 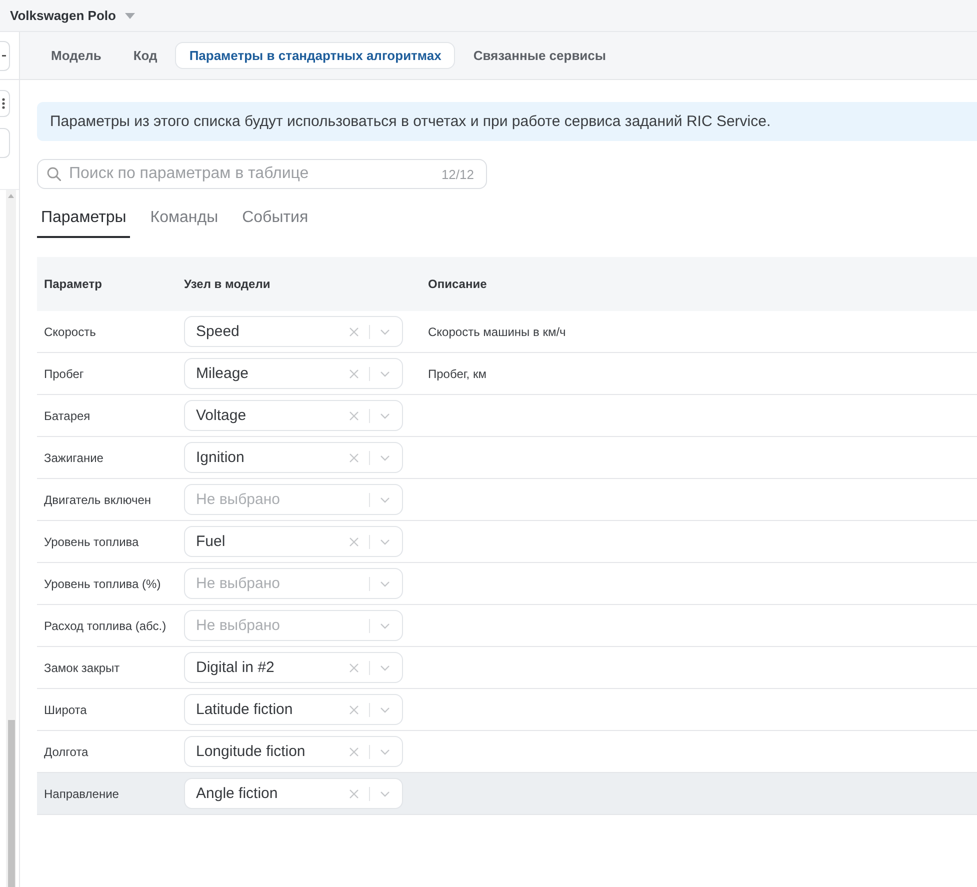 I want to click on parameter-name: Скорость, so click(x=70, y=331).